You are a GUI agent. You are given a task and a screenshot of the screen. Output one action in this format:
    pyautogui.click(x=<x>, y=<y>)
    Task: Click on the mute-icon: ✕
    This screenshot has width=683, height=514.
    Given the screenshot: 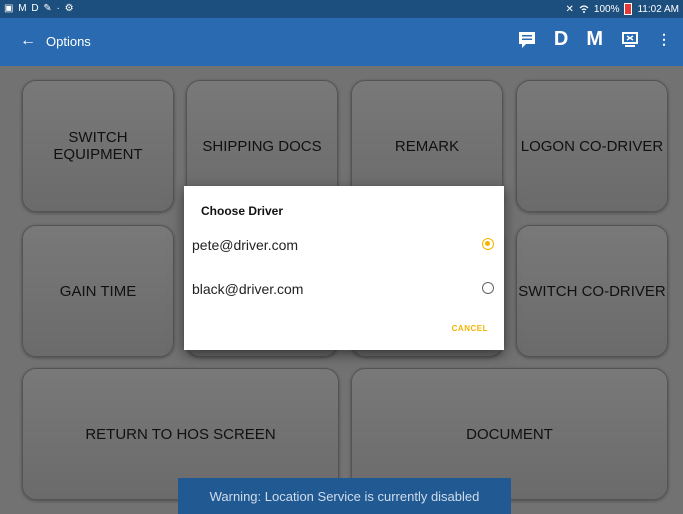 What is the action you would take?
    pyautogui.click(x=569, y=9)
    